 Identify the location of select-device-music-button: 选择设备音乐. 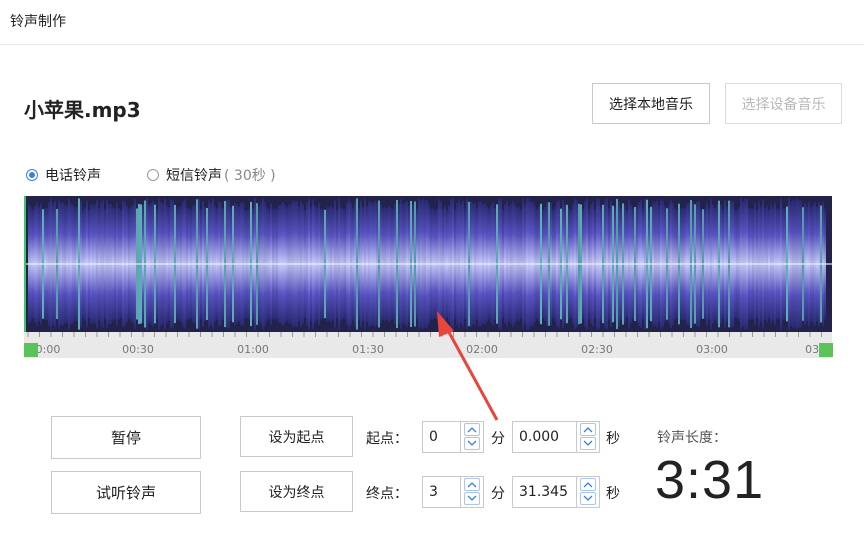
(783, 103).